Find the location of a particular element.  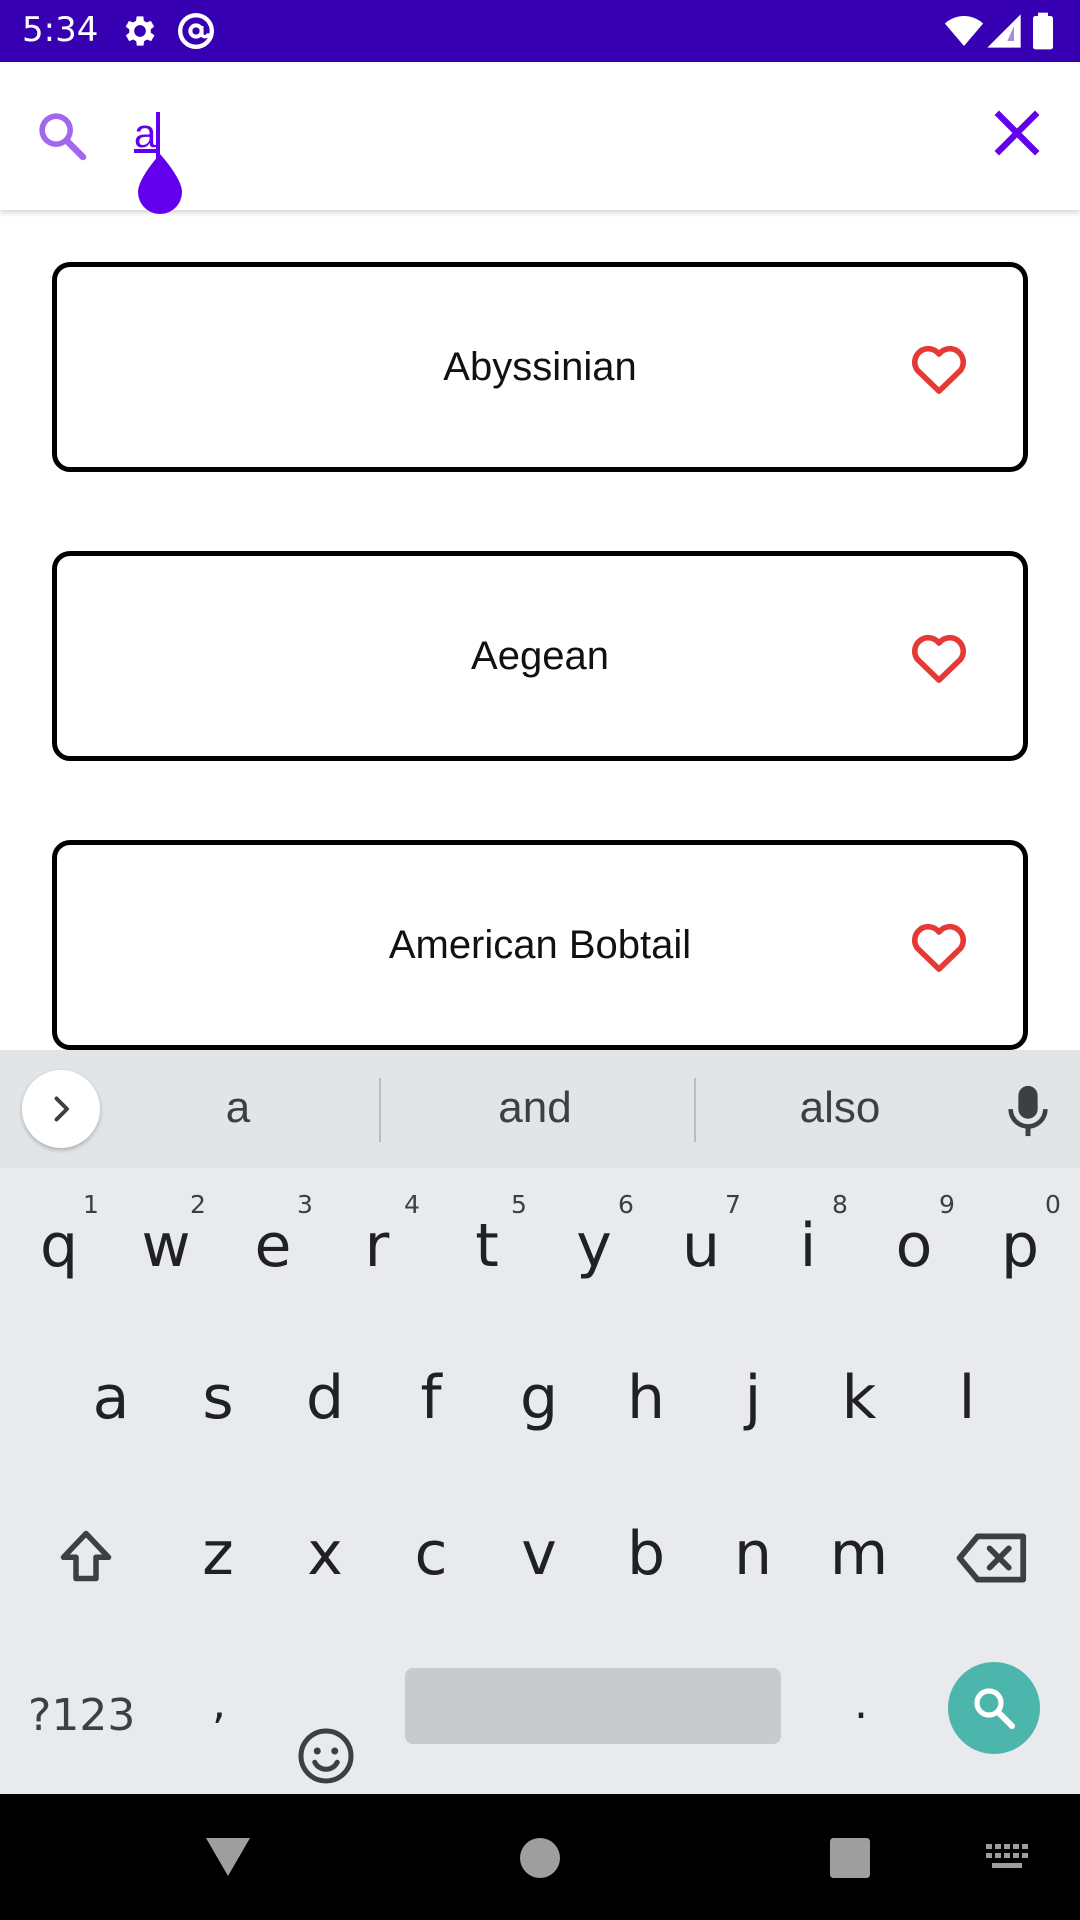

chevron-right-icon is located at coordinates (61, 1109).